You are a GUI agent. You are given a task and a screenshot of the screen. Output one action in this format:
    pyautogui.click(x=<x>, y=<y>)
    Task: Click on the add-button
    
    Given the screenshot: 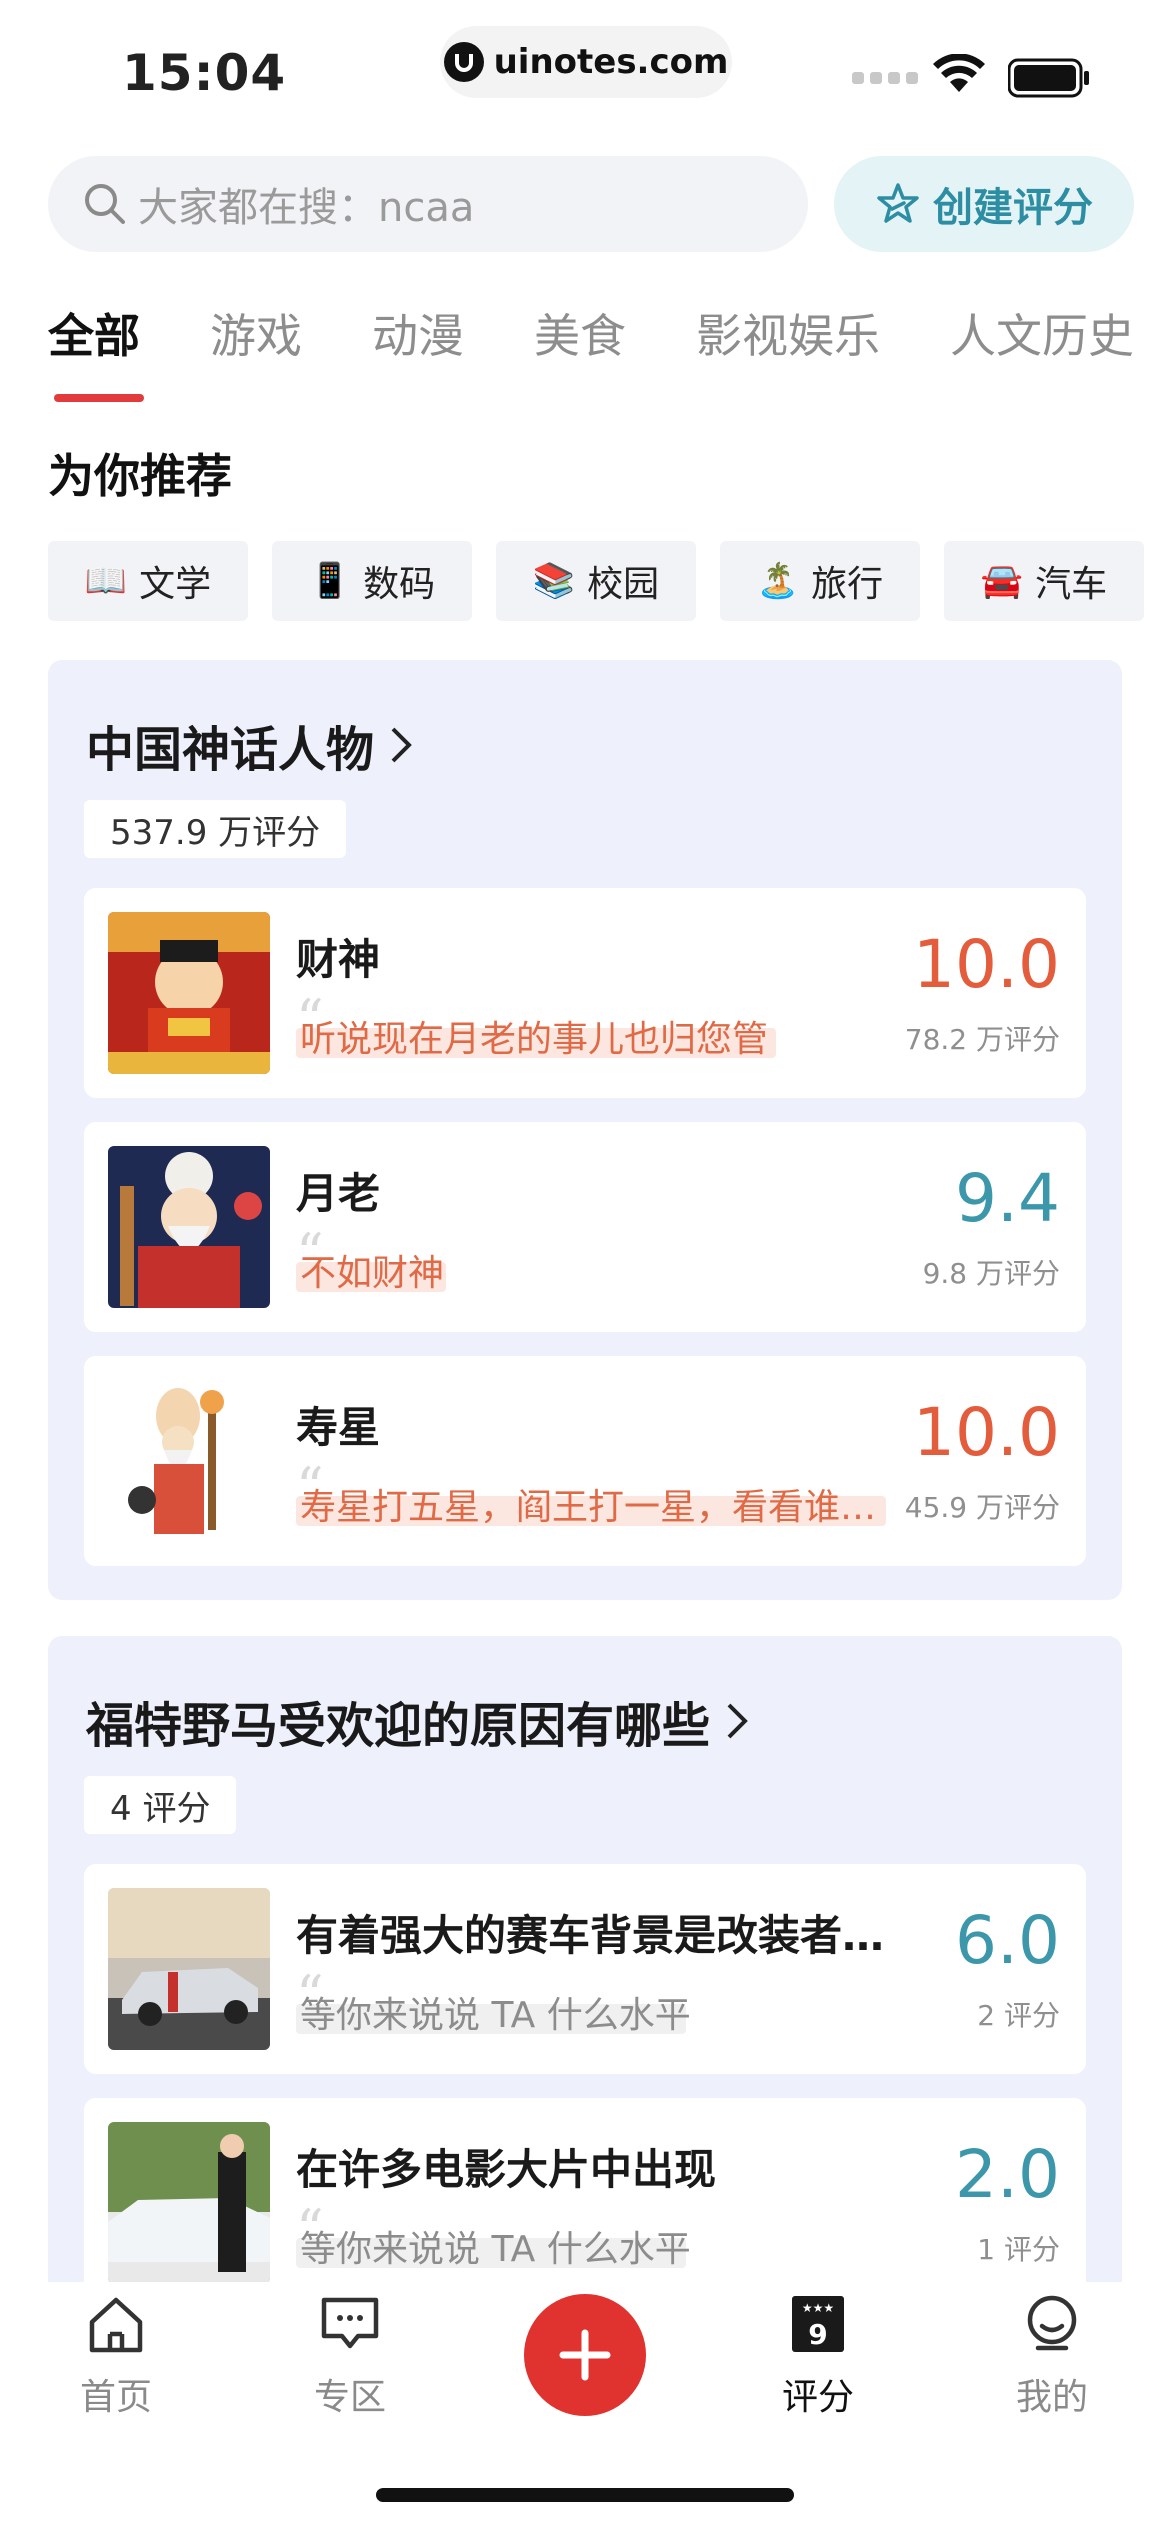 What is the action you would take?
    pyautogui.click(x=585, y=2355)
    